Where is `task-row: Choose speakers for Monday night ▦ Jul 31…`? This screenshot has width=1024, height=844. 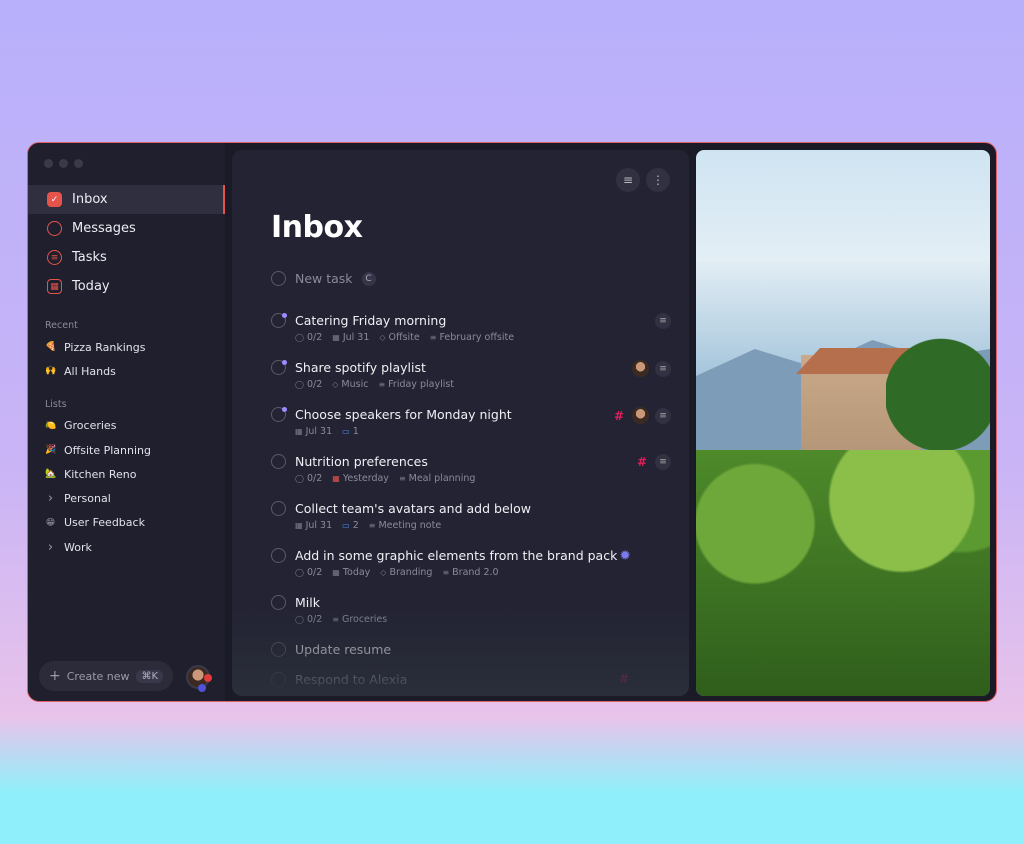 task-row: Choose speakers for Monday night ▦ Jul 31… is located at coordinates (471, 422).